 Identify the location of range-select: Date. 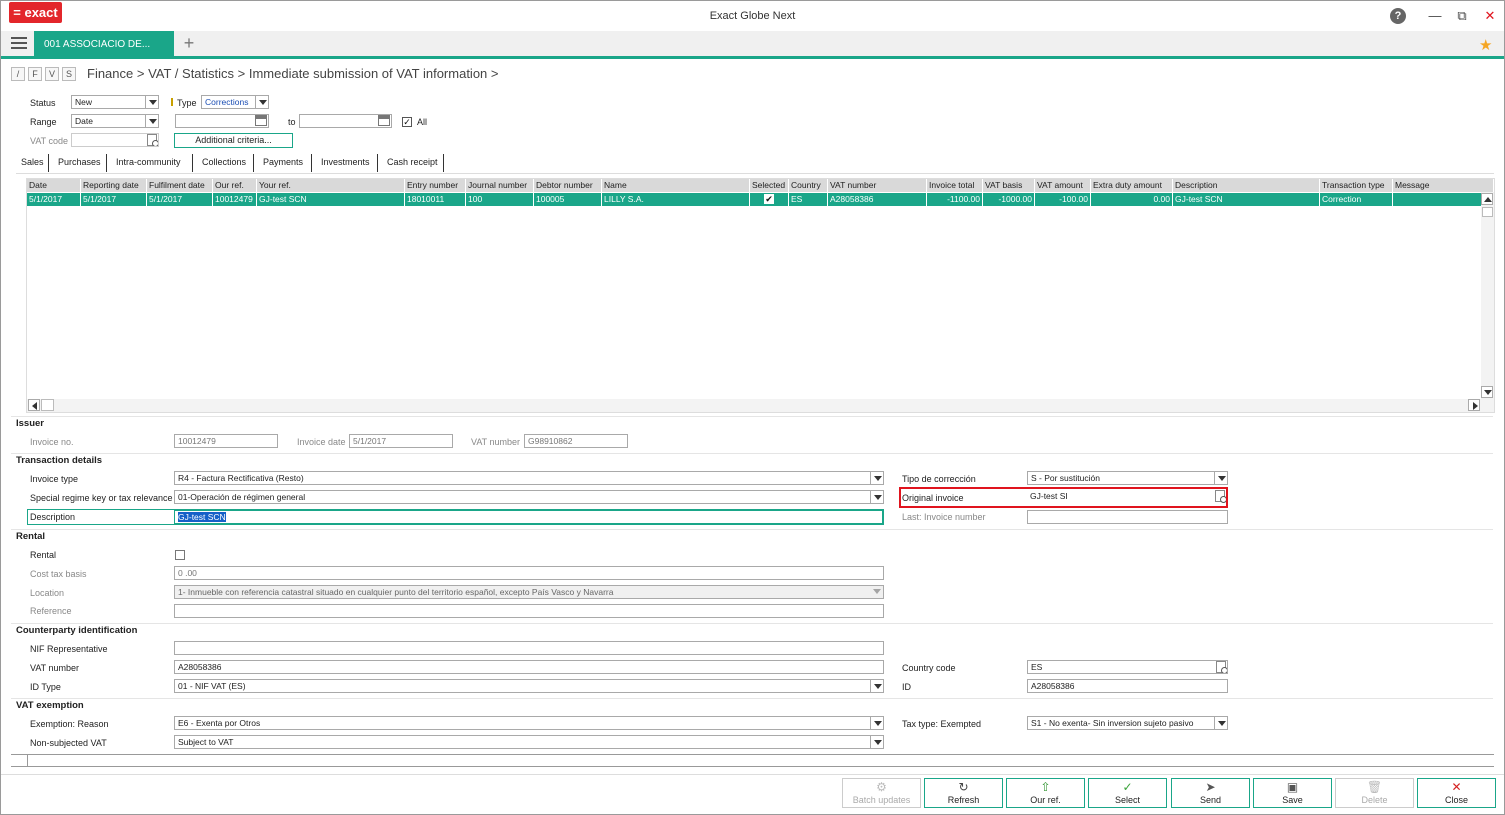
(115, 121).